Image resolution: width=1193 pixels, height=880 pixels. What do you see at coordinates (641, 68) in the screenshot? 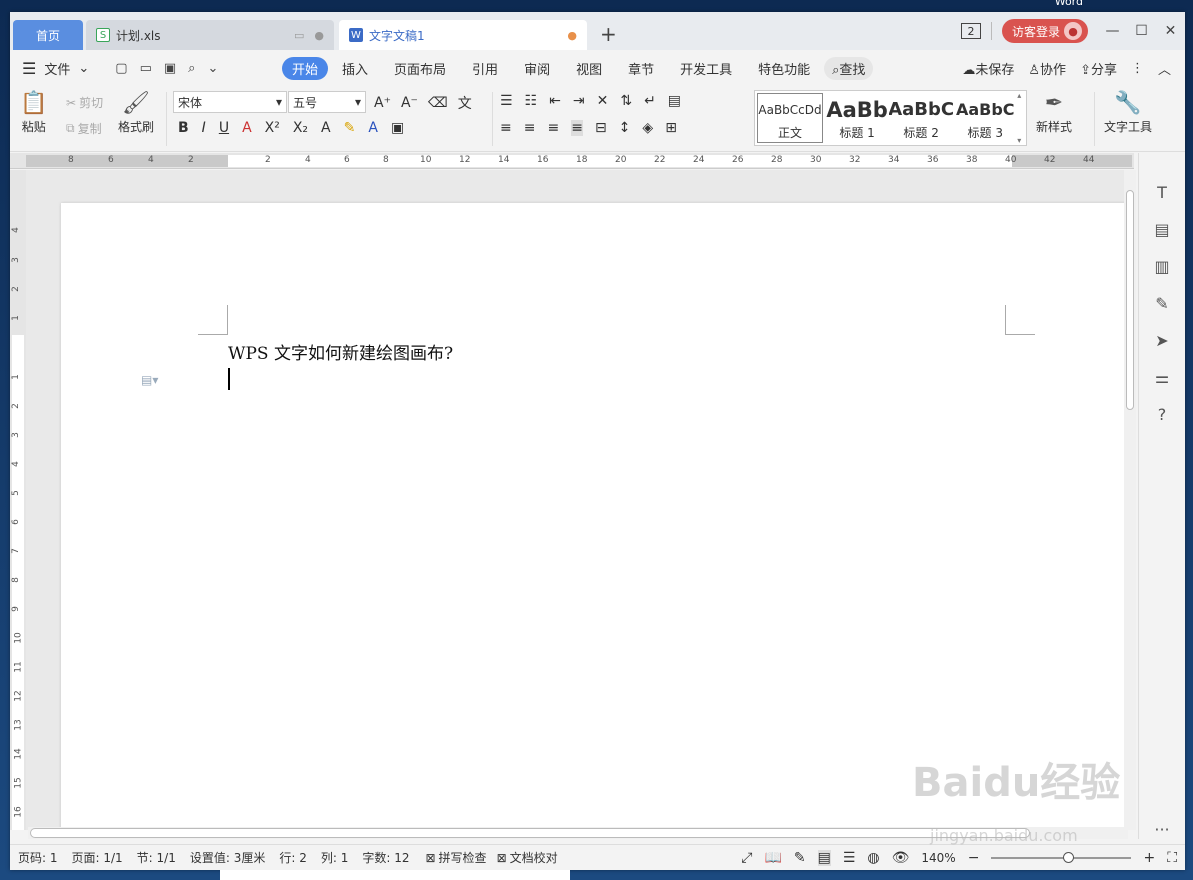
I see `tab-chapter: 章节` at bounding box center [641, 68].